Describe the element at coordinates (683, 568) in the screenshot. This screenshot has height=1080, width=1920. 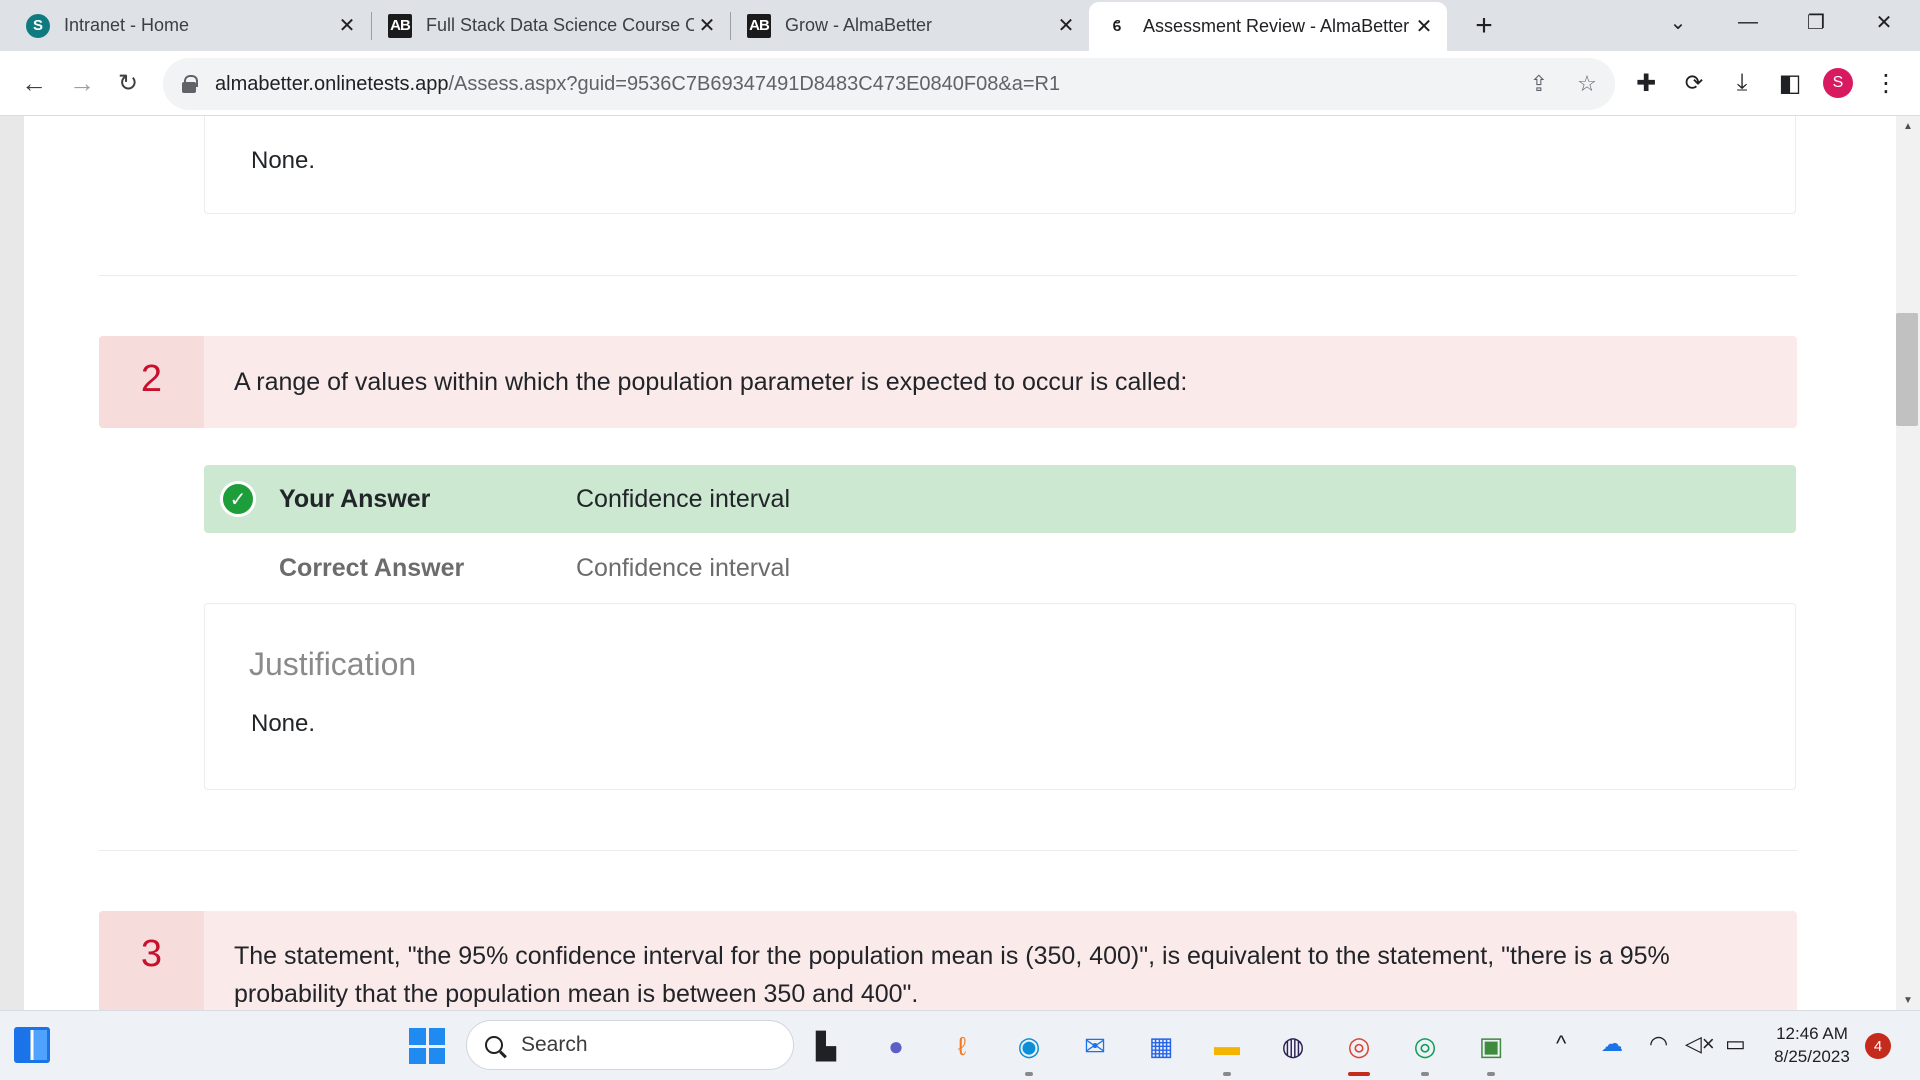
I see `correct-answer-value: Confidence interval` at that location.